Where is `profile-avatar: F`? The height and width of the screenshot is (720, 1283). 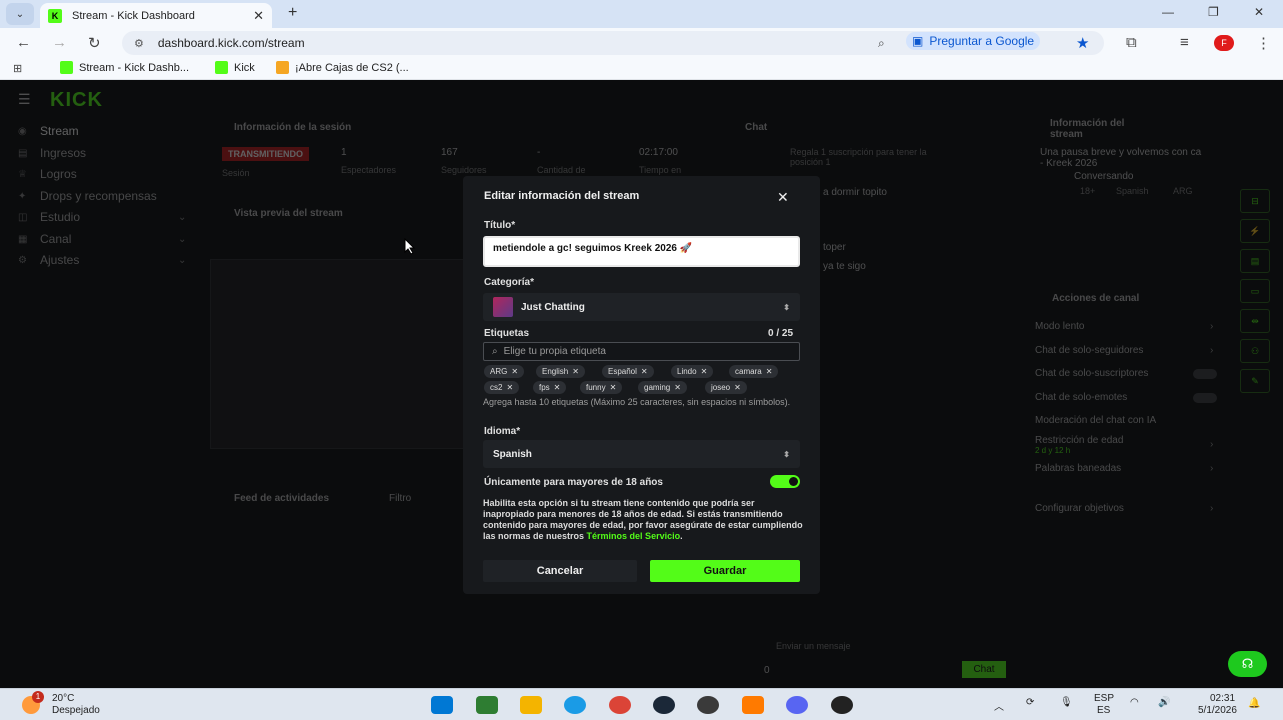 profile-avatar: F is located at coordinates (1224, 43).